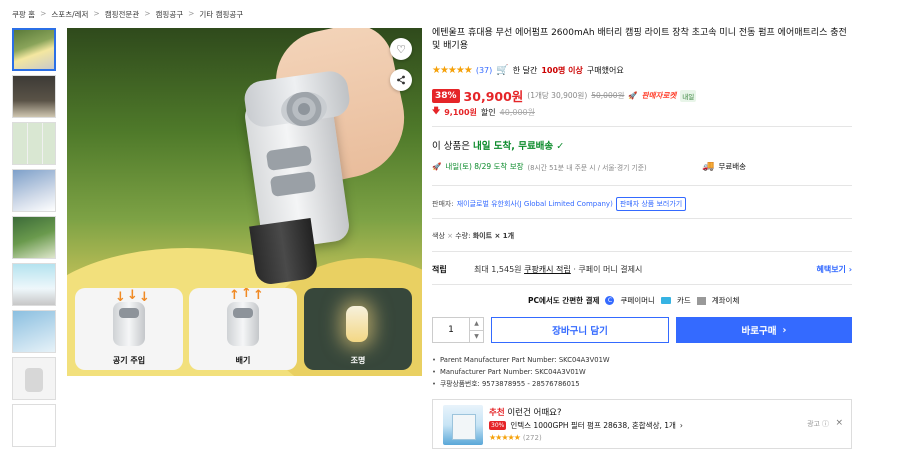 Image resolution: width=900 pixels, height=463 pixels. I want to click on quantity-stepper: 1 ▲ ▼, so click(458, 330).